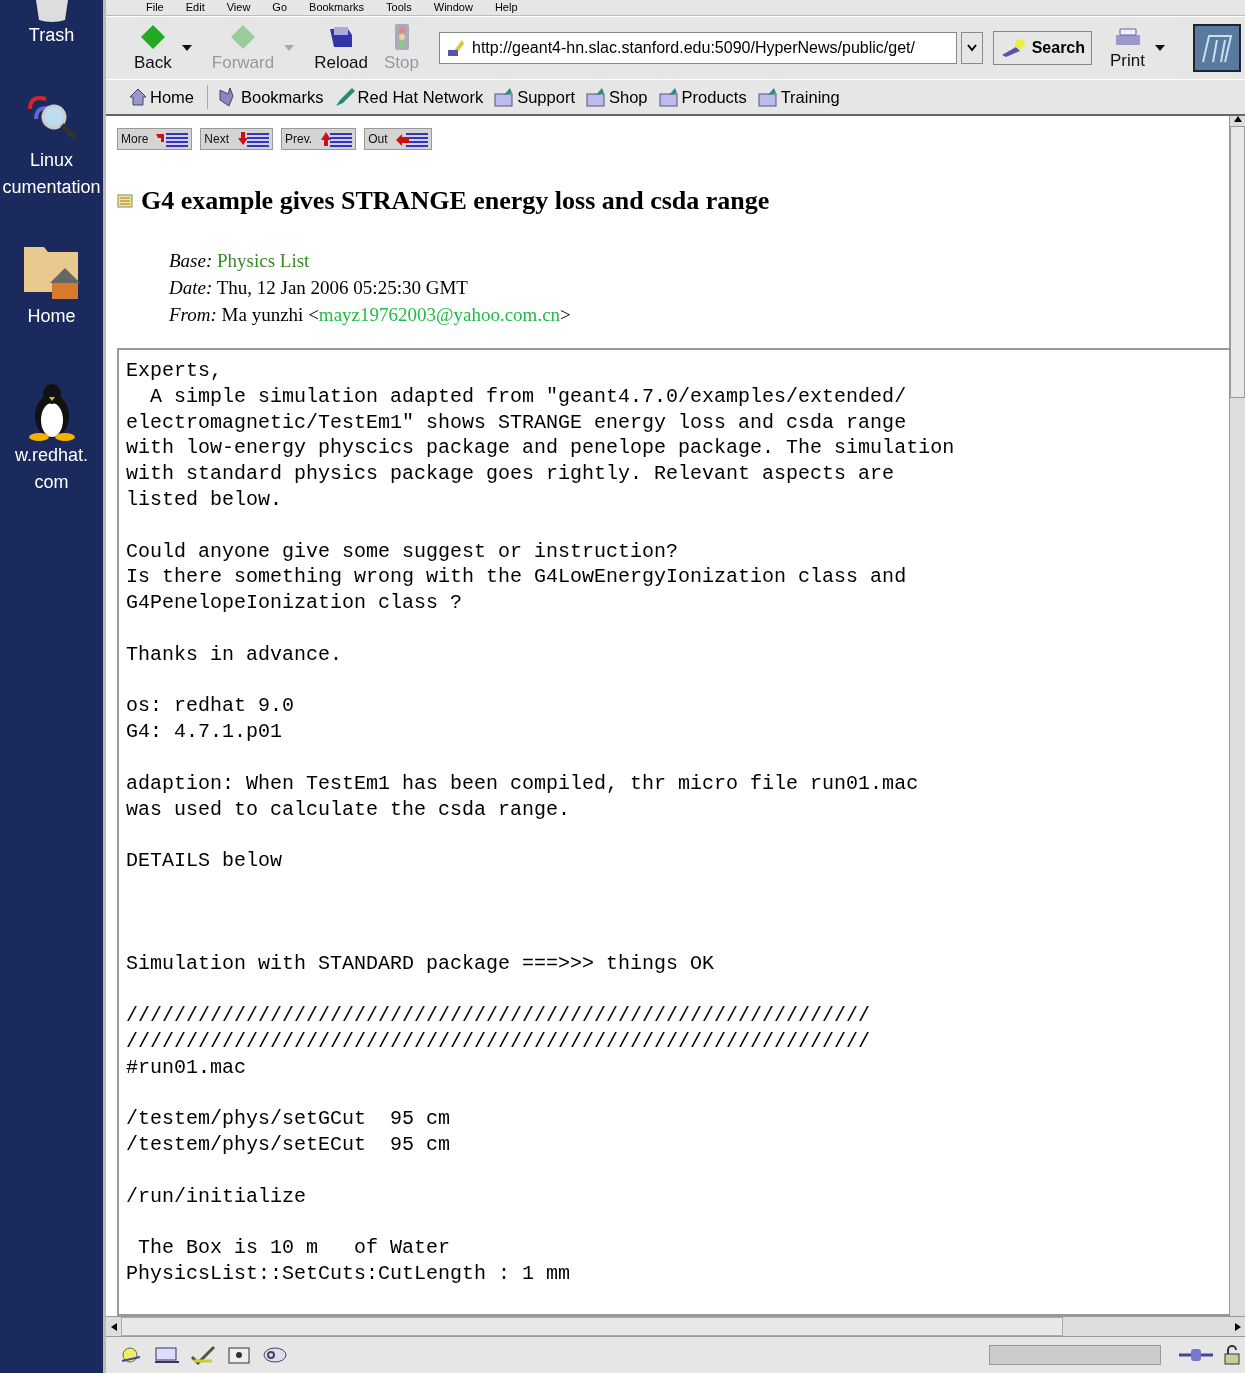 This screenshot has width=1245, height=1373. Describe the element at coordinates (1196, 1355) in the screenshot. I see `connection-icon` at that location.